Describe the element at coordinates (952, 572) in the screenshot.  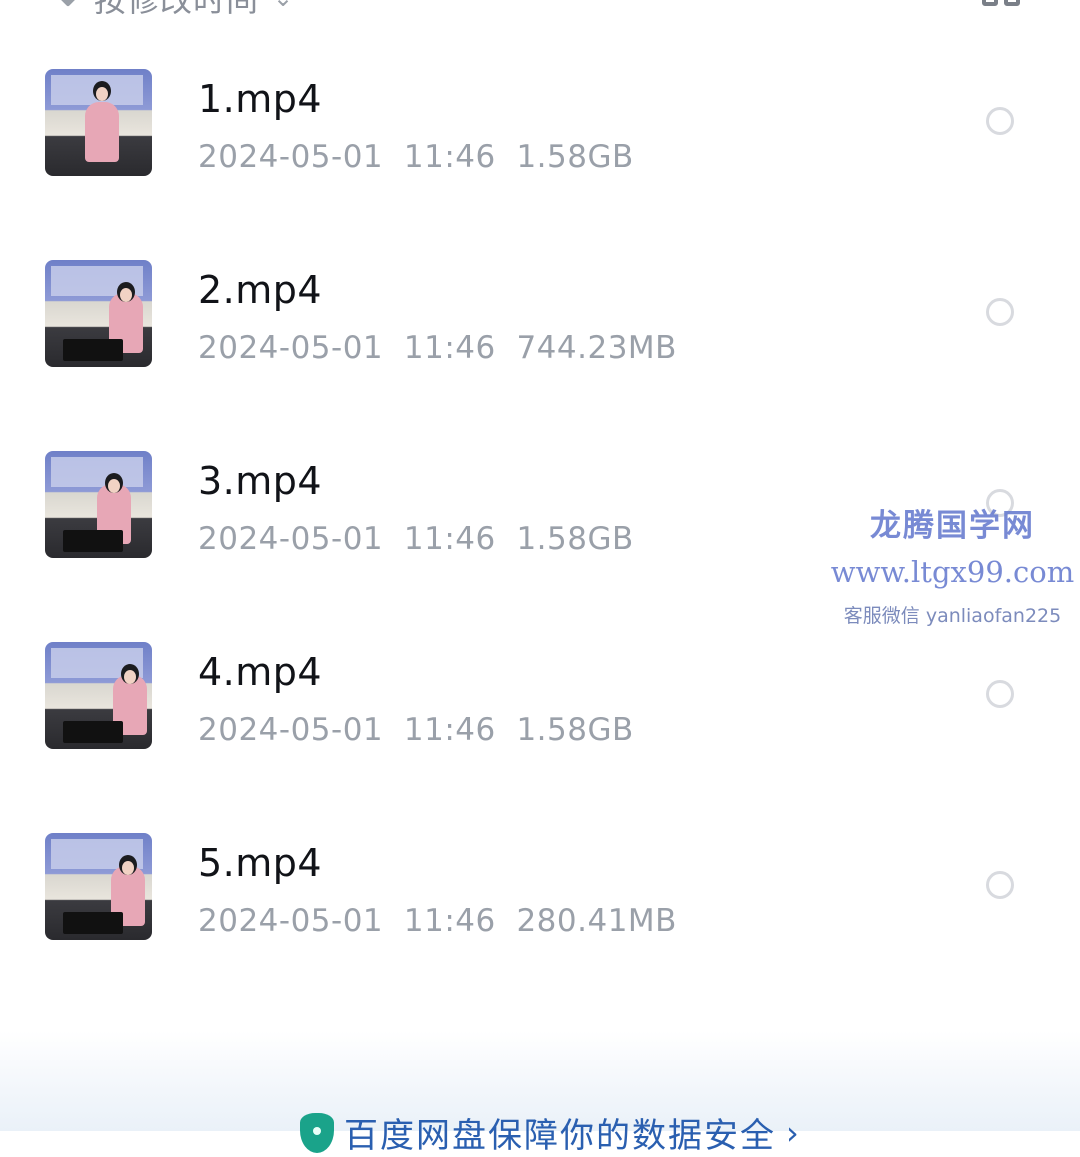
I see `watermark-url: www.ltgx99.com` at that location.